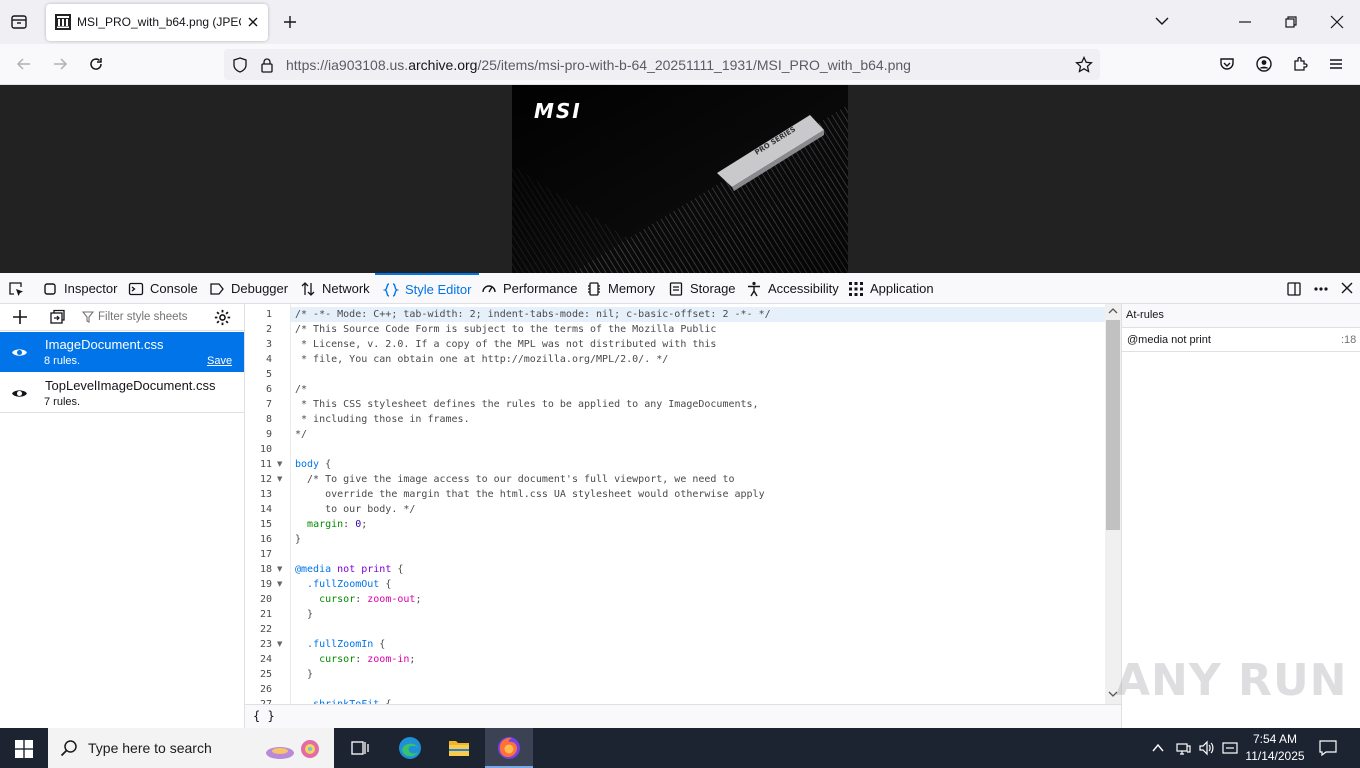 The image size is (1360, 768). I want to click on menu-hamburger-icon, so click(1336, 64).